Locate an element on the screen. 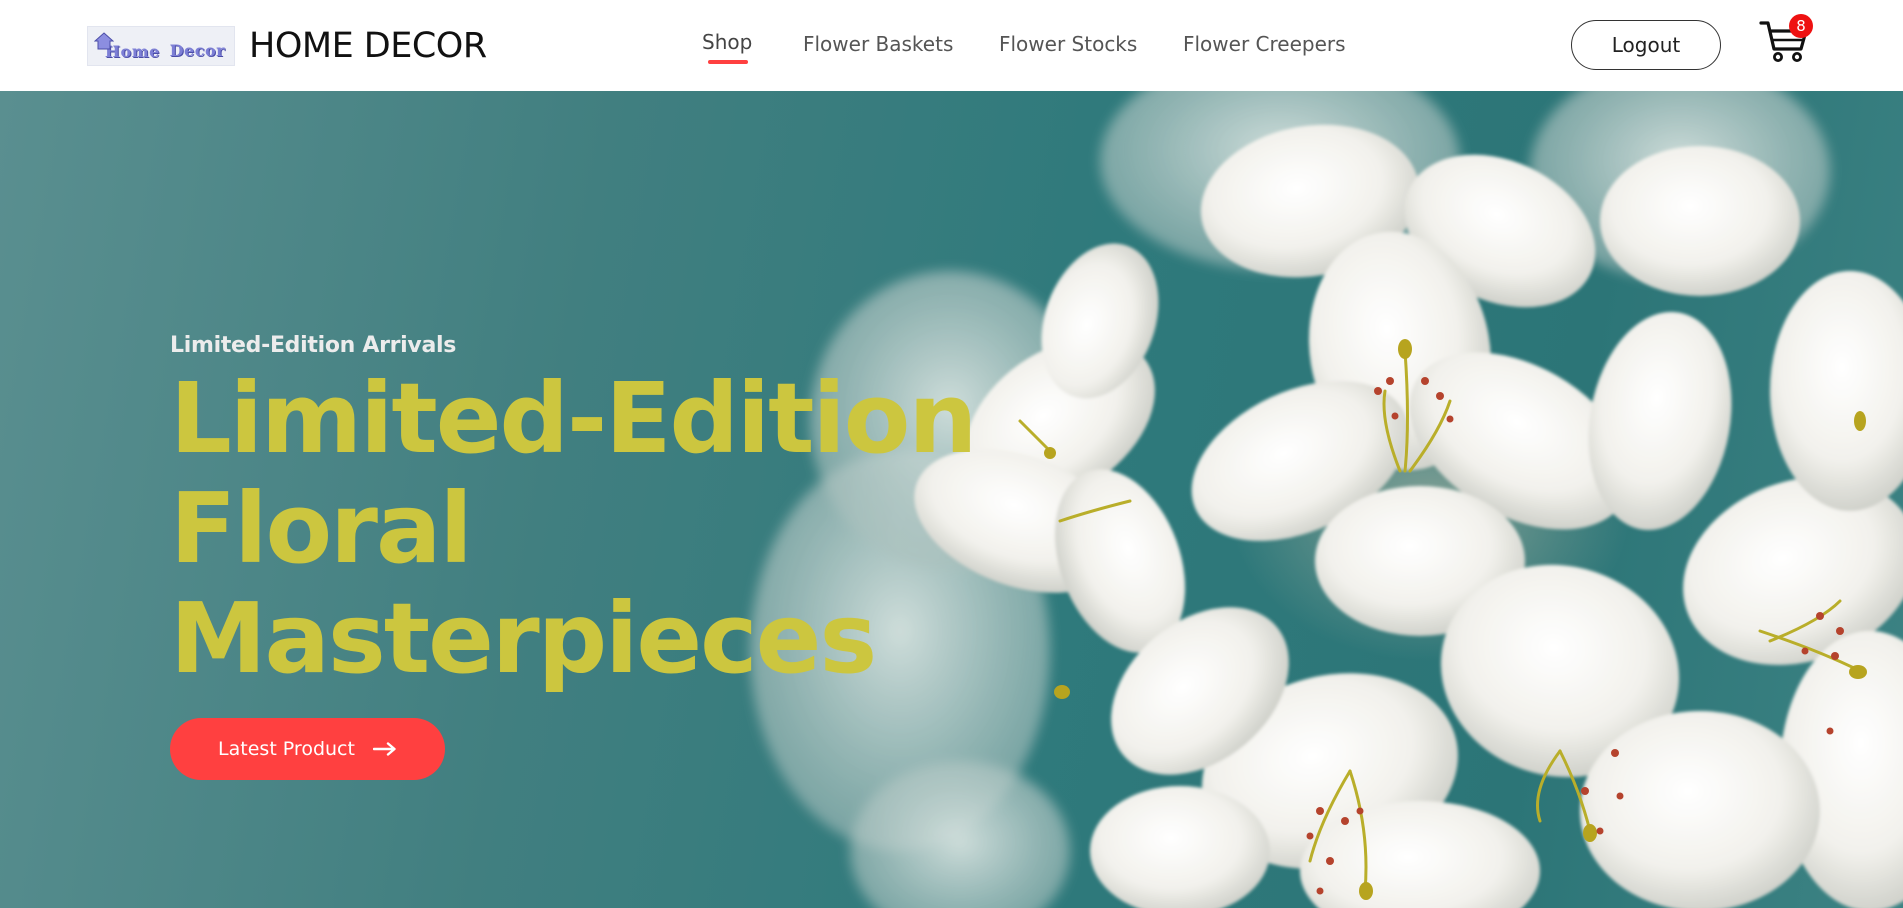  latest-product-button: Latest Product is located at coordinates (307, 749).